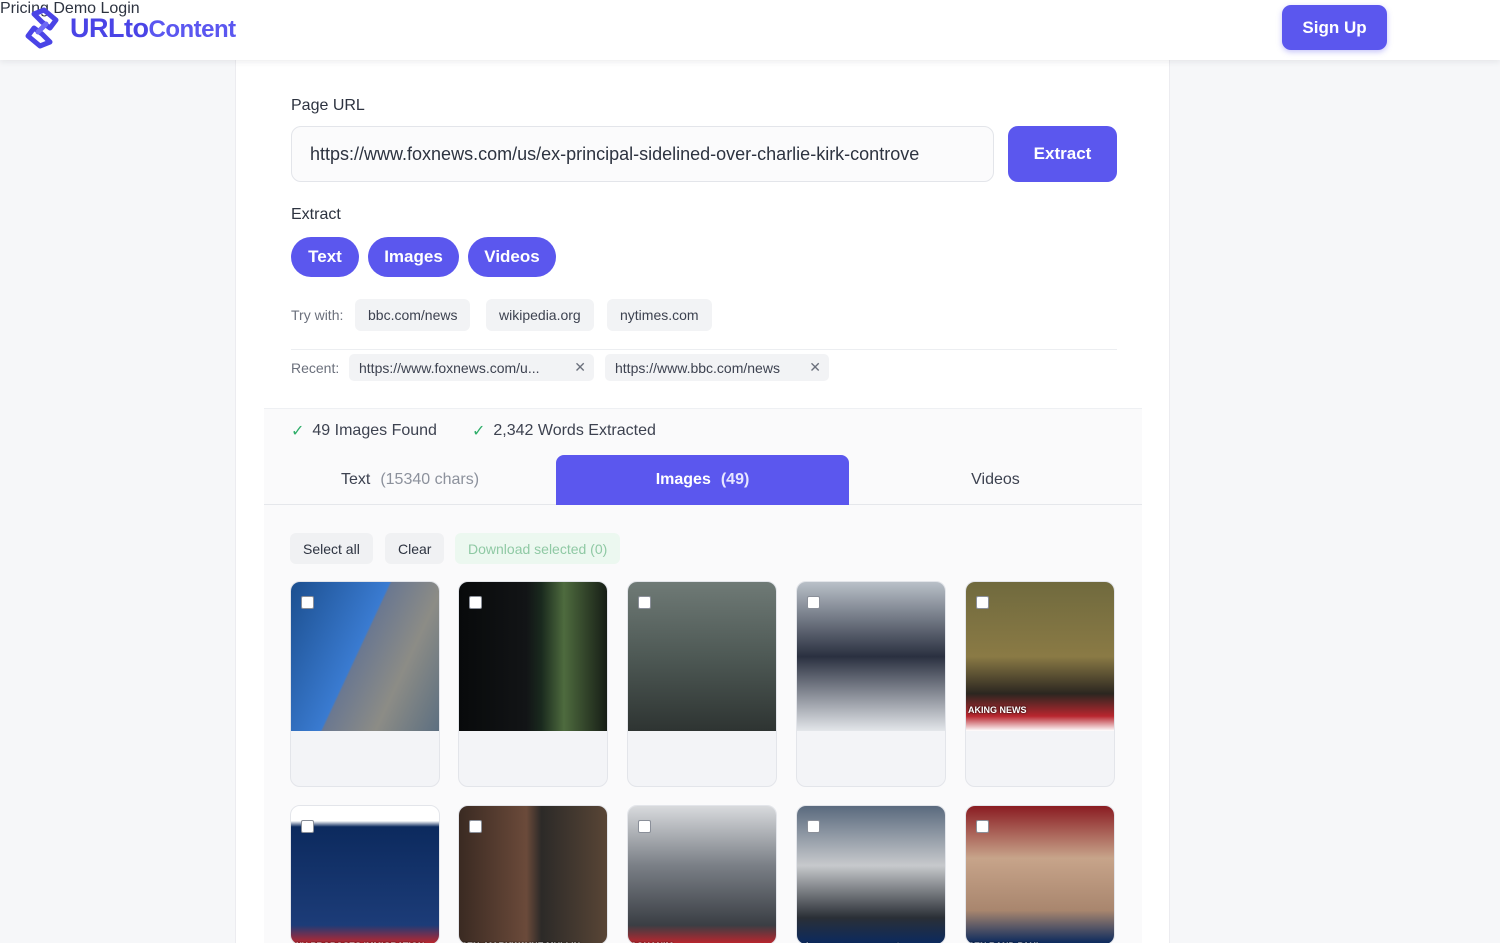 This screenshot has height=943, width=1500. What do you see at coordinates (42, 28) in the screenshot?
I see `link-logo-icon` at bounding box center [42, 28].